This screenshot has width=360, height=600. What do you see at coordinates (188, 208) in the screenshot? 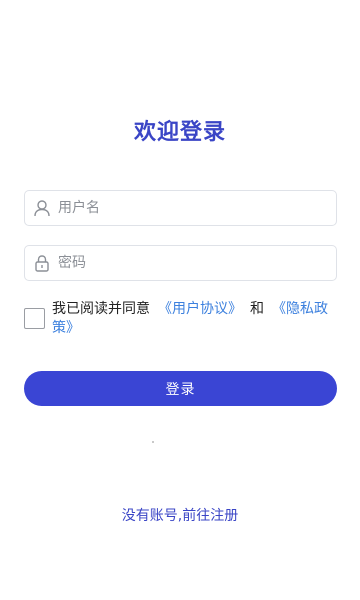
I see `username-input` at bounding box center [188, 208].